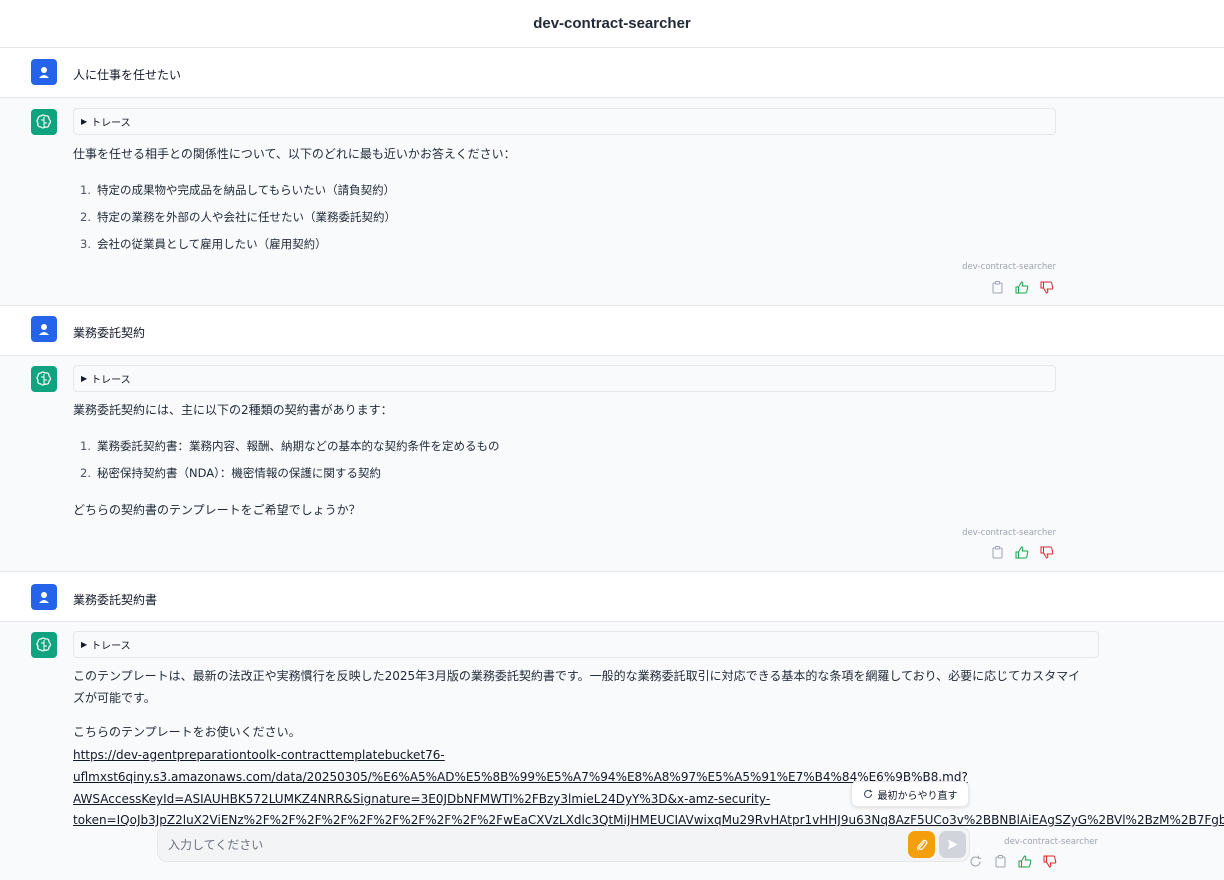 This screenshot has height=880, width=1224. Describe the element at coordinates (290, 446) in the screenshot. I see `list-item: 1. 業務委託契約書：業務内容、報酬、納期などの基本的な契約条件を定めるもの` at that location.